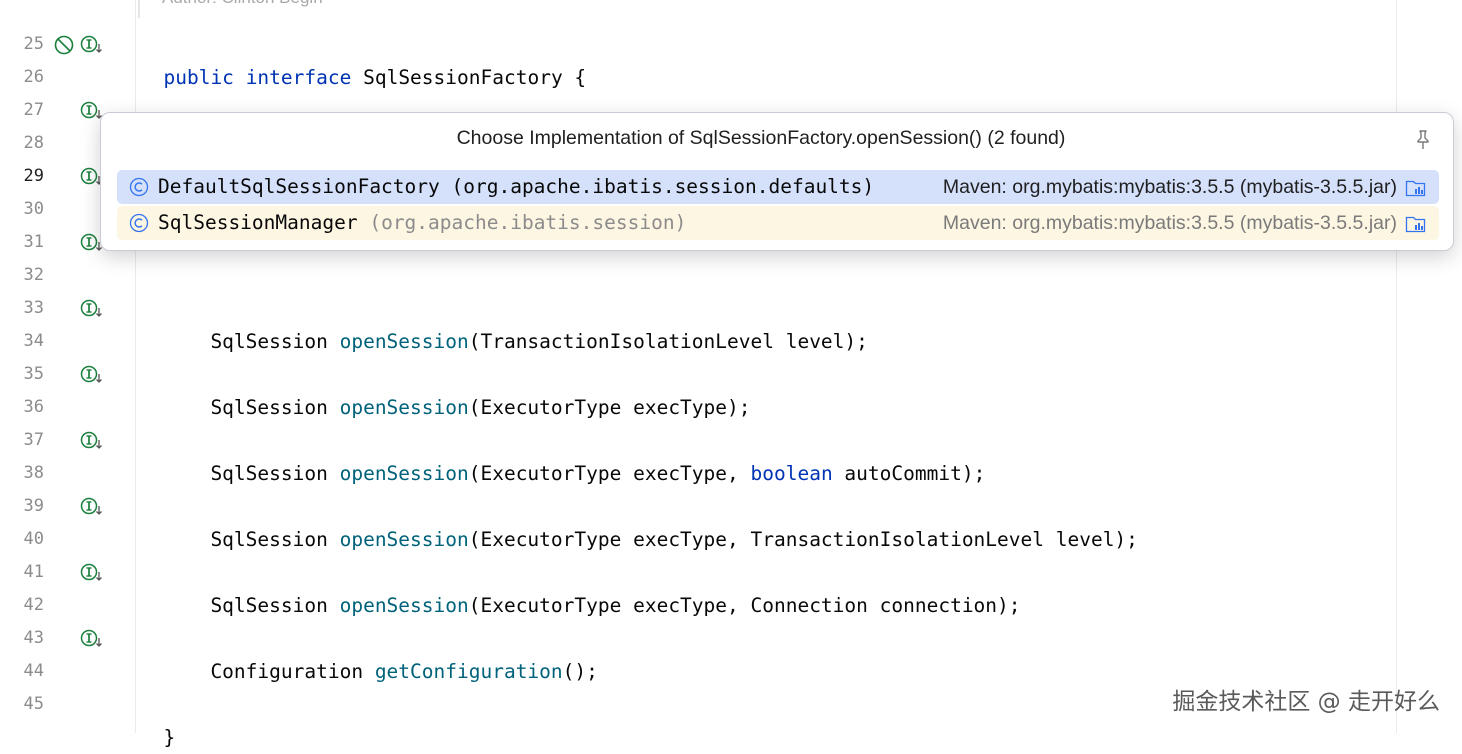 The image size is (1462, 754). What do you see at coordinates (67, 671) in the screenshot?
I see `gutter-line: 44` at bounding box center [67, 671].